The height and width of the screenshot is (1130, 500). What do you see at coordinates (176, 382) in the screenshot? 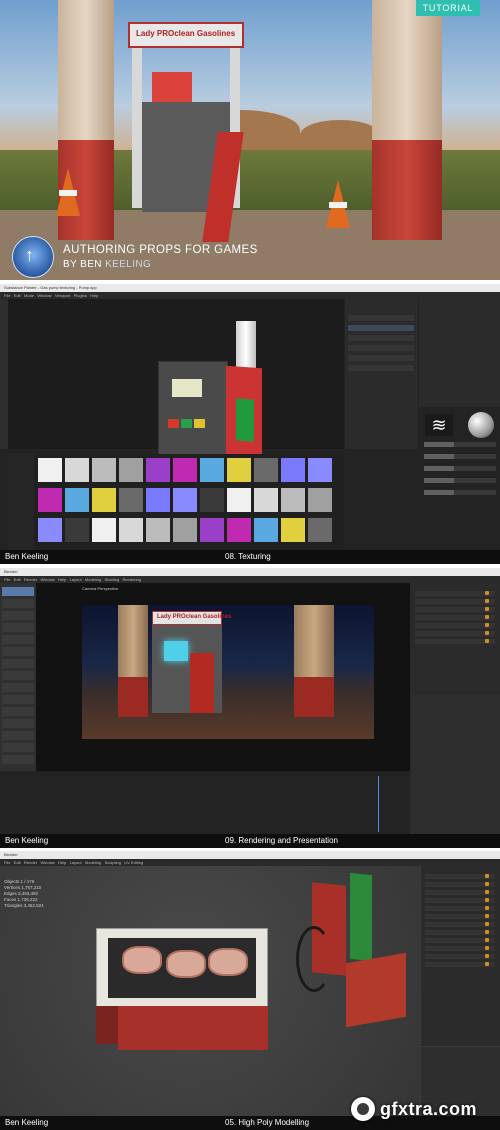
I see `3d-viewport` at bounding box center [176, 382].